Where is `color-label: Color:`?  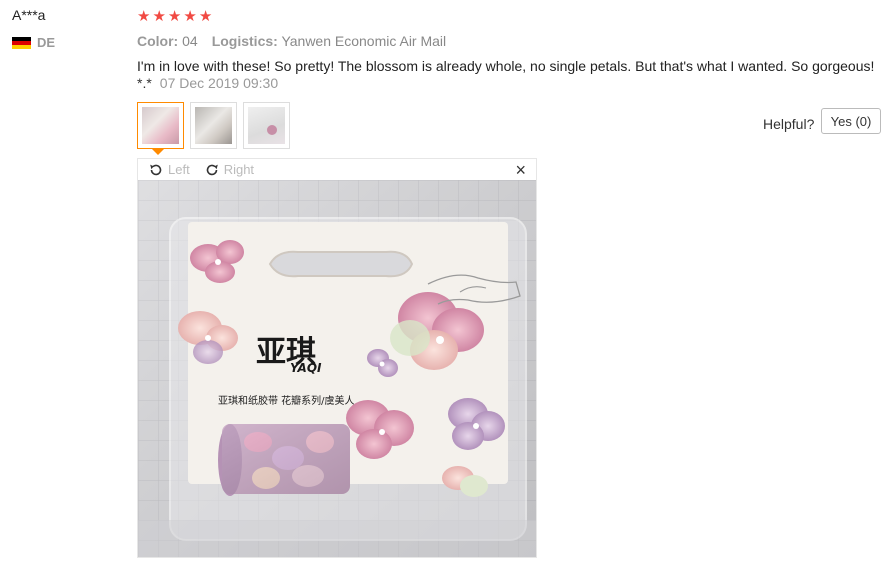 color-label: Color: is located at coordinates (158, 41).